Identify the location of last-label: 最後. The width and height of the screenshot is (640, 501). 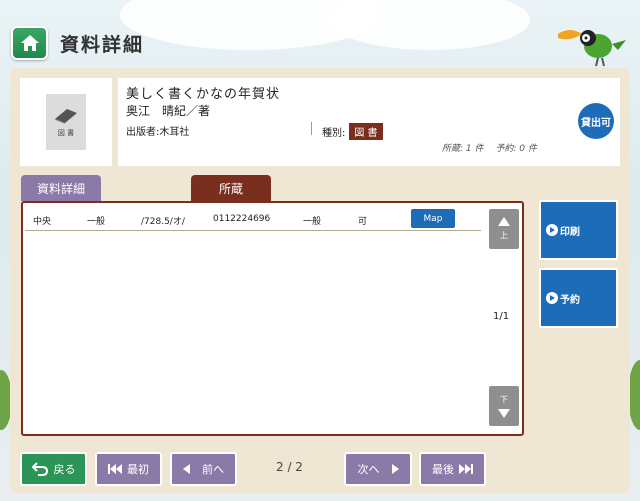
(443, 469).